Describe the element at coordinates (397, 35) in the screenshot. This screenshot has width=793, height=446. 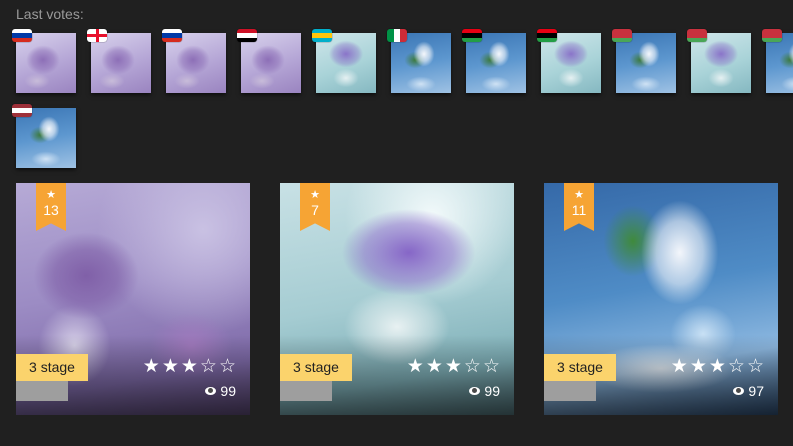
I see `italy-flag-icon` at that location.